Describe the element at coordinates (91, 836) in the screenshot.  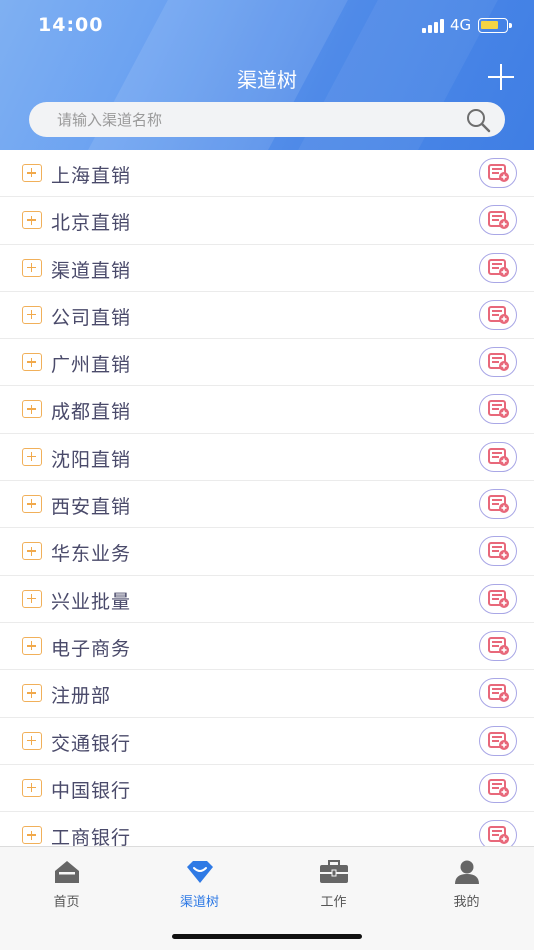
I see `channel-name: 工商银行` at that location.